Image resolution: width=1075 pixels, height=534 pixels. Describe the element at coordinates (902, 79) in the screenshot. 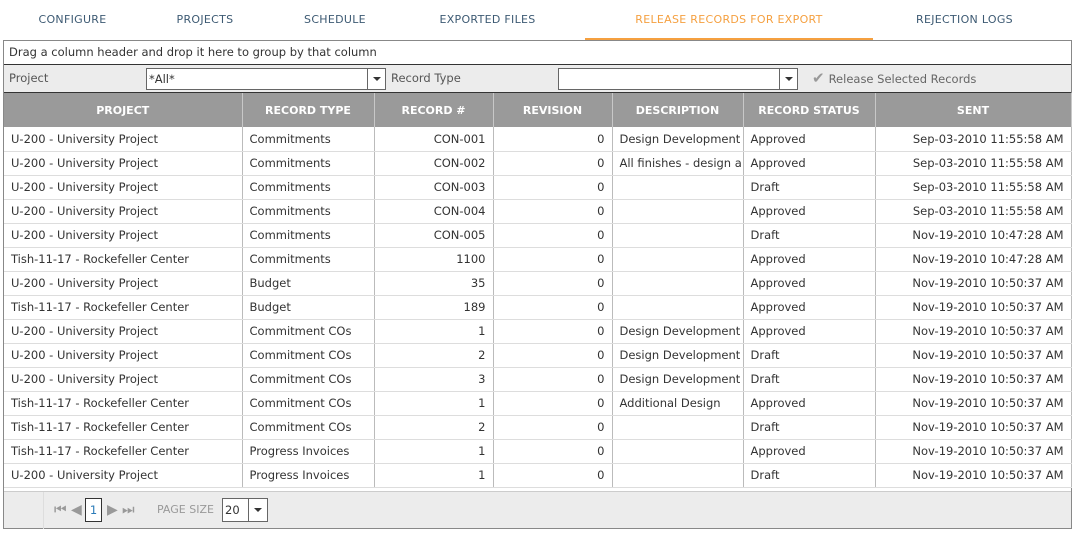

I see `release-label: Release Selected Records` at that location.